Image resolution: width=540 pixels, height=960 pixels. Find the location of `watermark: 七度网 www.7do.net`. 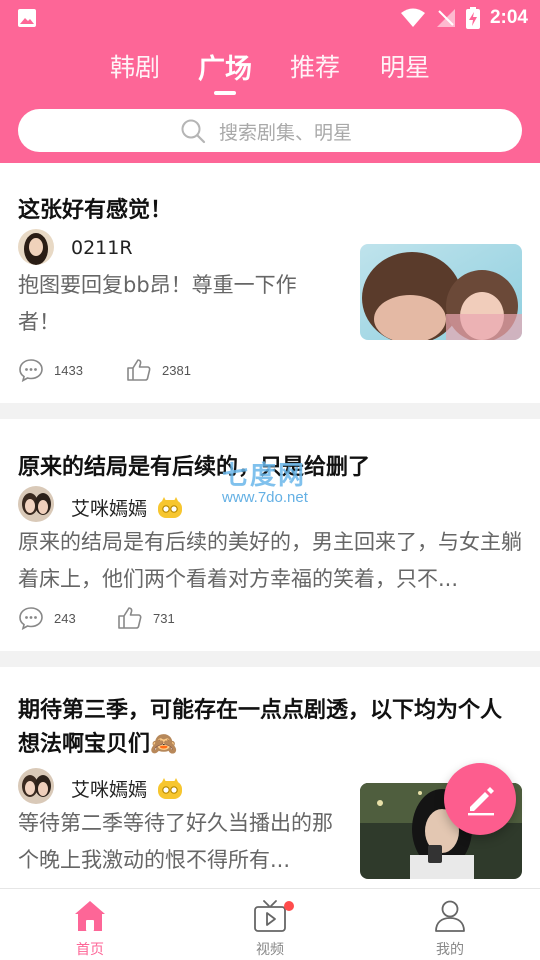

watermark: 七度网 www.7do.net is located at coordinates (265, 480).